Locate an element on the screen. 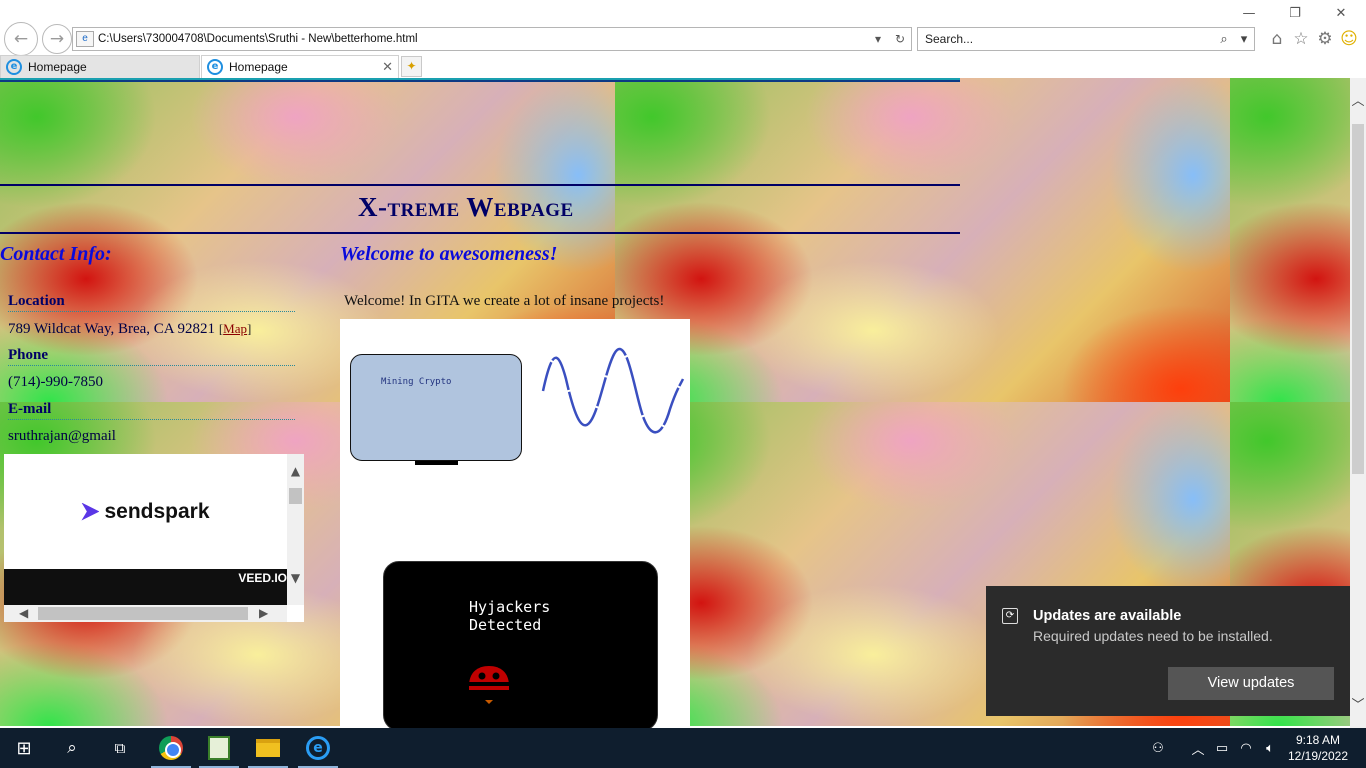 The height and width of the screenshot is (768, 1366). scroll-down-icon: ﹀ is located at coordinates (1358, 703).